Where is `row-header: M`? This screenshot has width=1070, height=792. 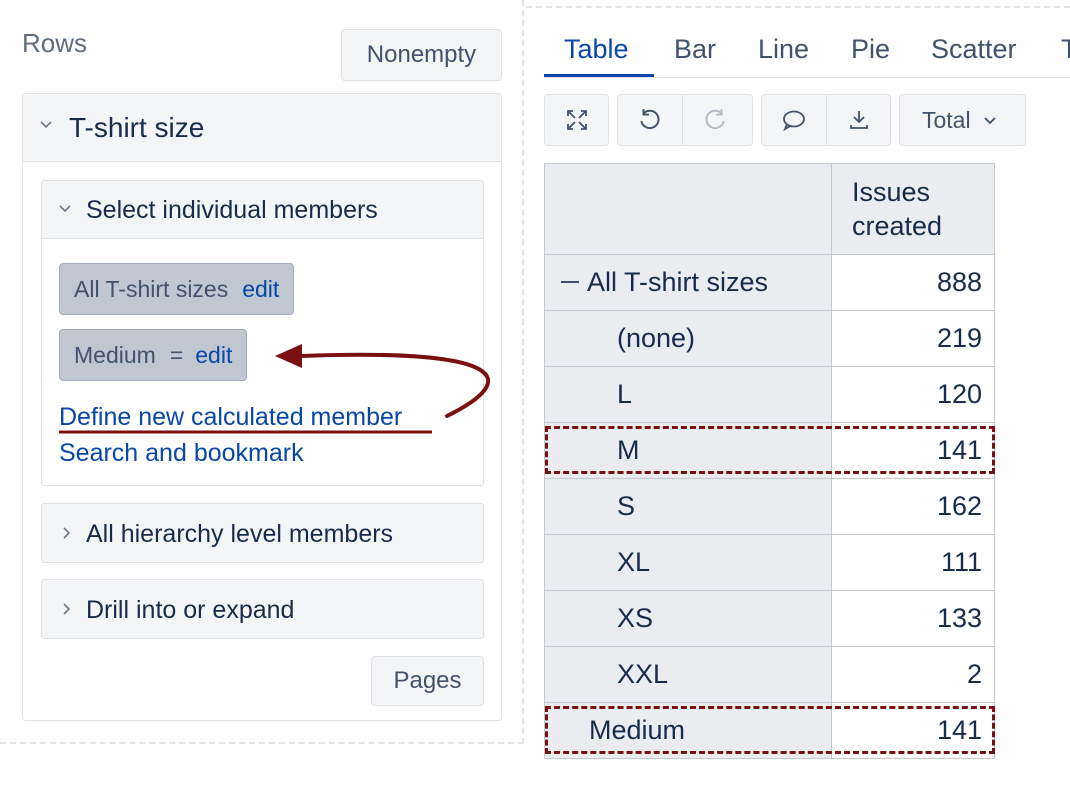 row-header: M is located at coordinates (688, 450).